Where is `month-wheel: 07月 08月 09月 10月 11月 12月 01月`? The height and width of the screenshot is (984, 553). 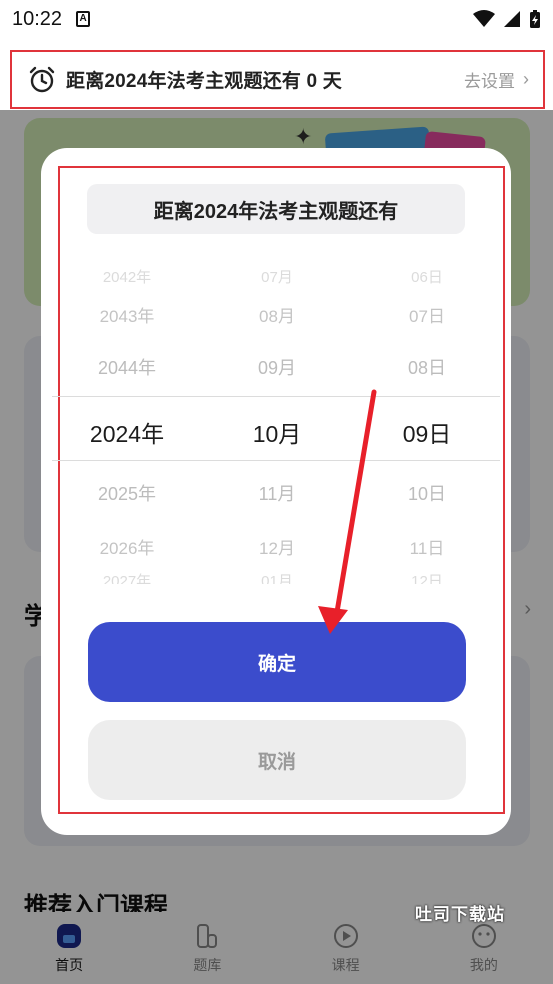 month-wheel: 07月 08月 09月 10月 11月 12月 01月 is located at coordinates (277, 423).